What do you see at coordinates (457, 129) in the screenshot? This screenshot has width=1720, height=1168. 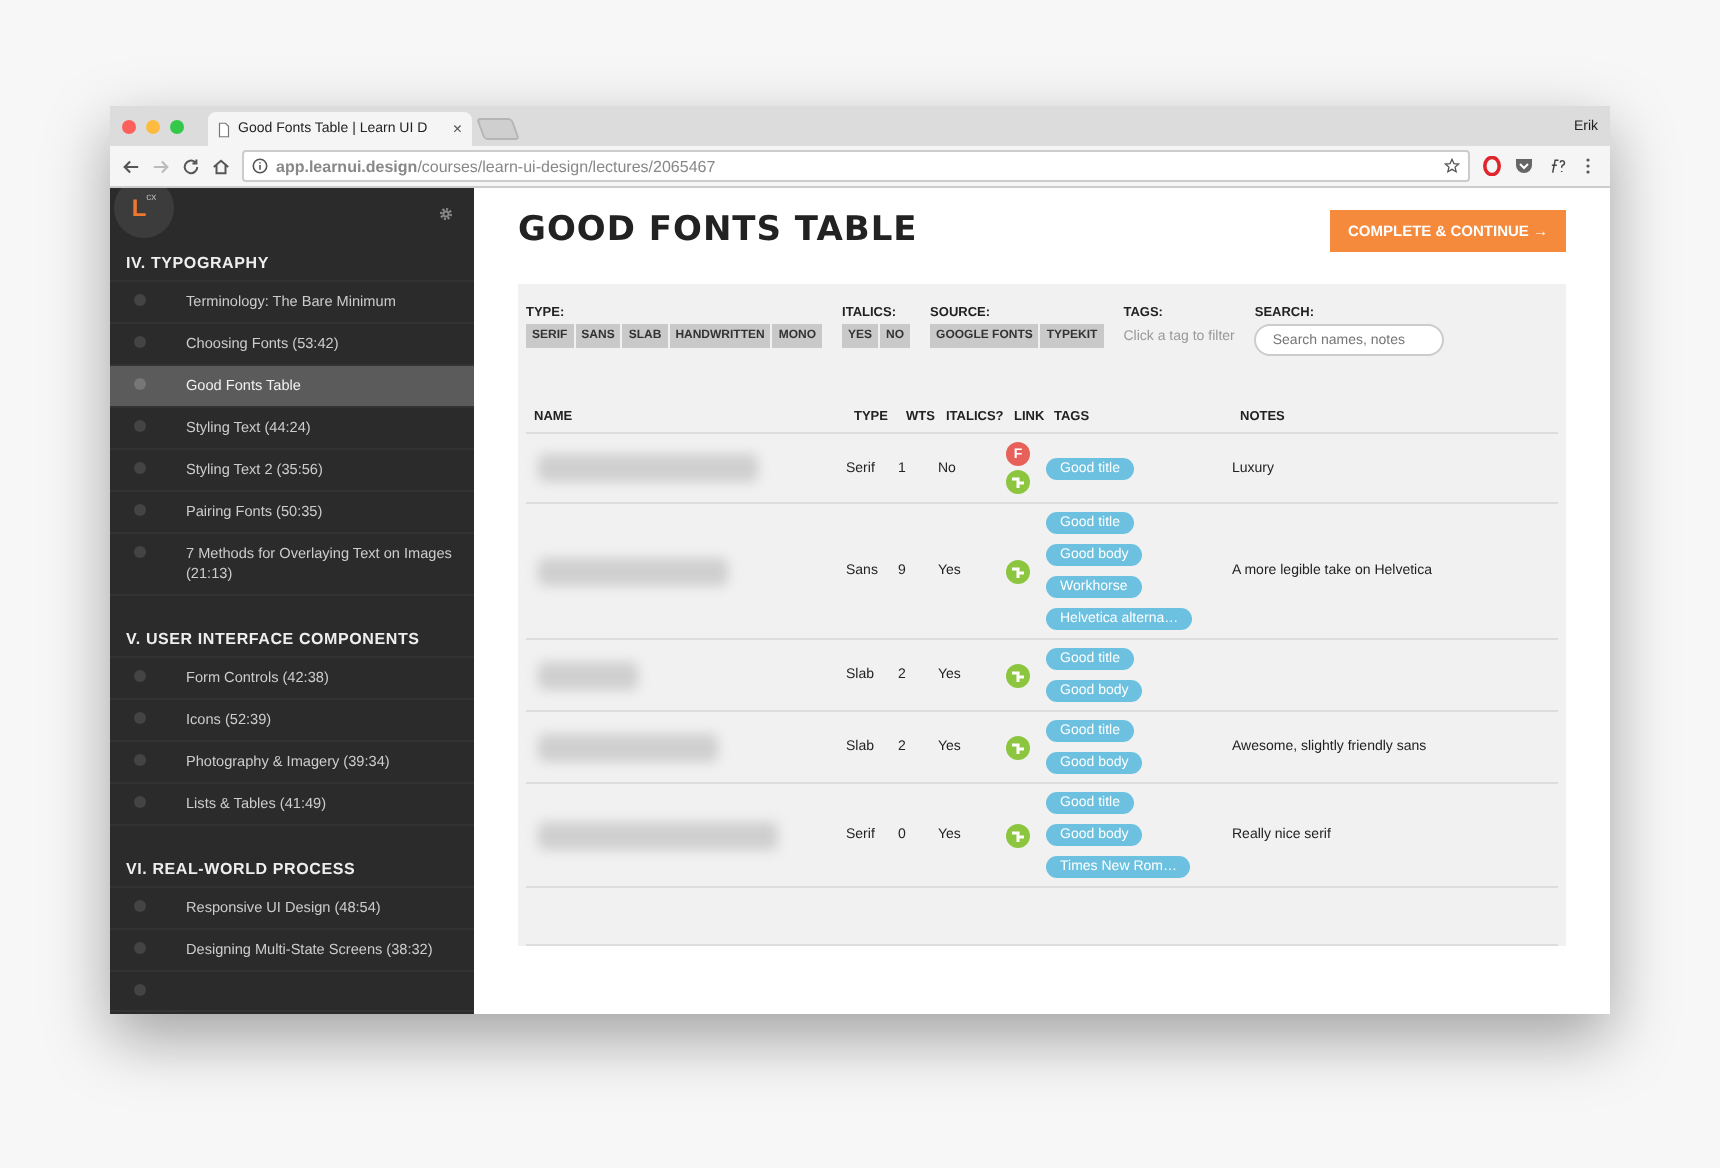 I see `tab-close-button: ×` at bounding box center [457, 129].